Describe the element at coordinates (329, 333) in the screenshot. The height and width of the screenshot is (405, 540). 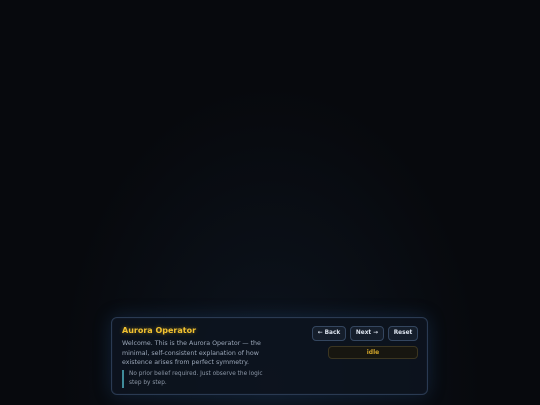
I see `back-button: ← Back` at that location.